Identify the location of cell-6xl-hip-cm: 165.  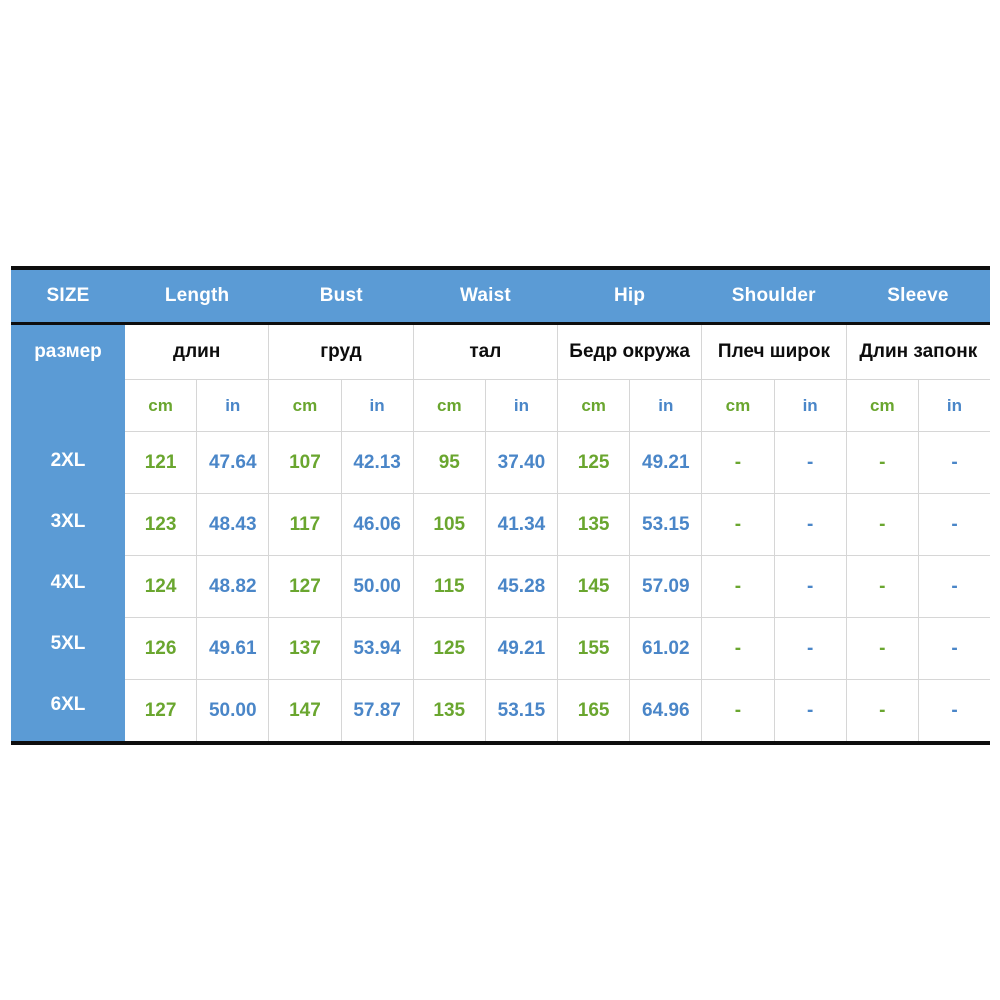
(594, 710).